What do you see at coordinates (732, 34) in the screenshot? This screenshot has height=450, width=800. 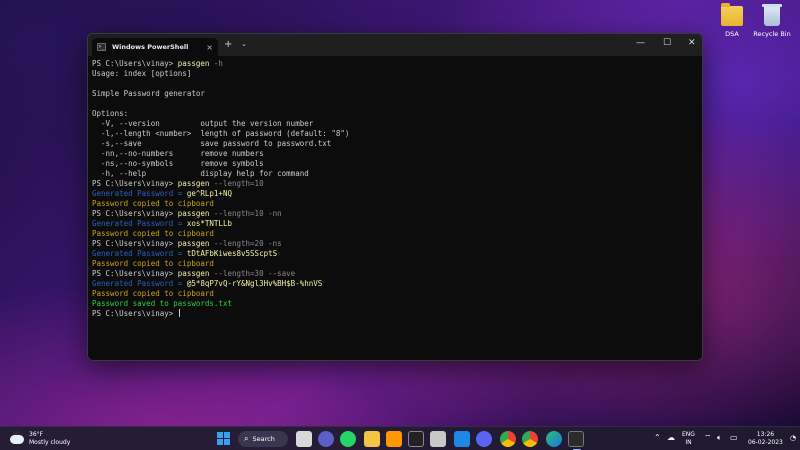 I see `desktop-icon-label: DSA` at bounding box center [732, 34].